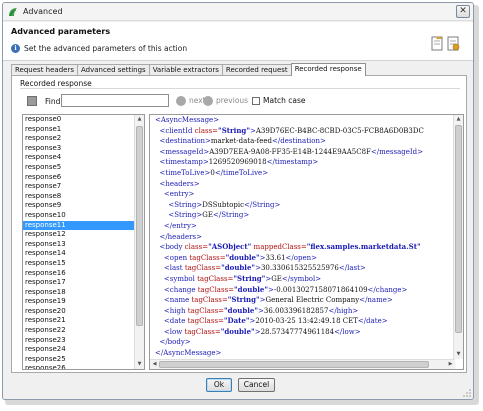 This screenshot has width=483, height=411. What do you see at coordinates (179, 194) in the screenshot?
I see `xml-line: <entry>` at bounding box center [179, 194].